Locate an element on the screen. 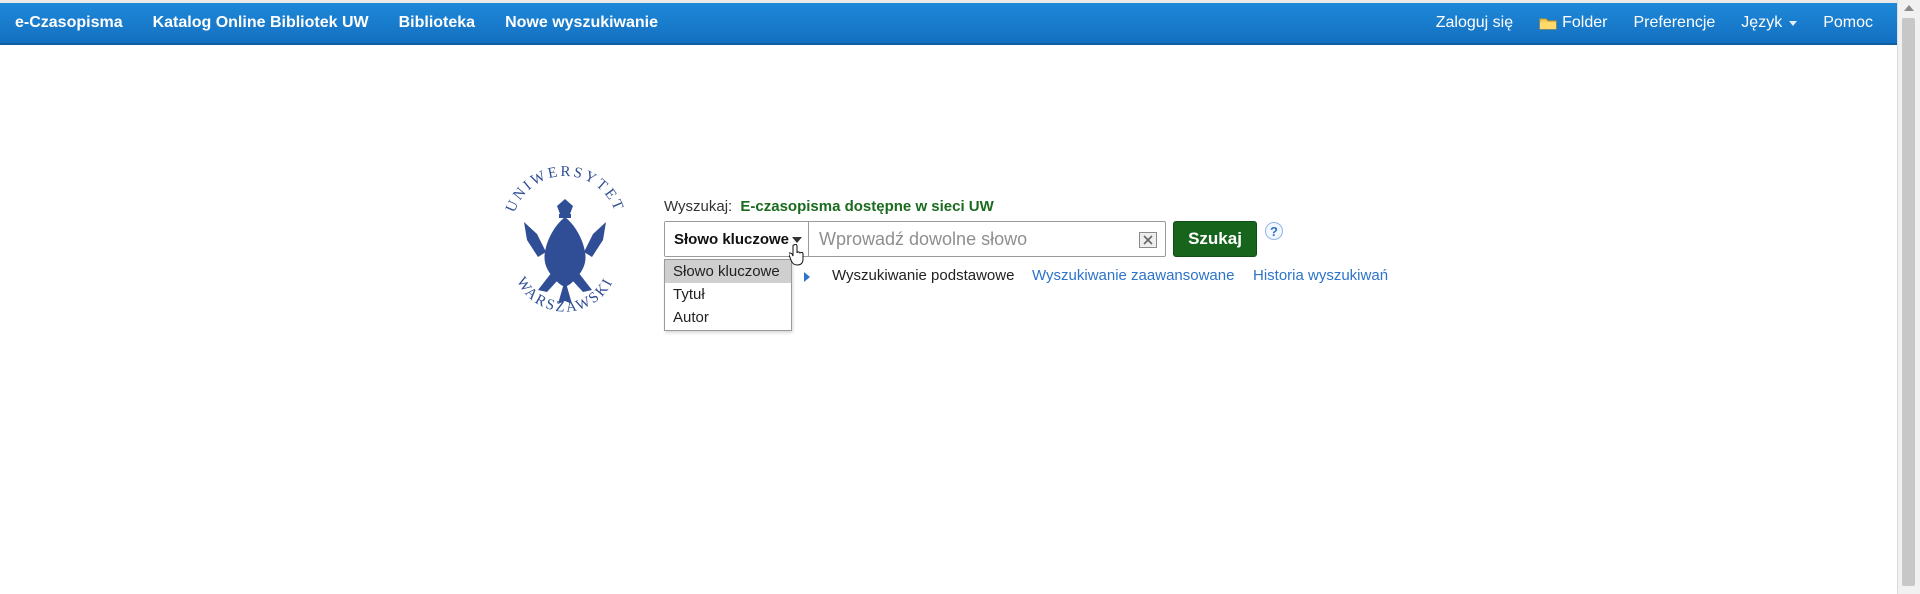 This screenshot has height=594, width=1920. dropdown-option-title: Tytuł is located at coordinates (728, 294).